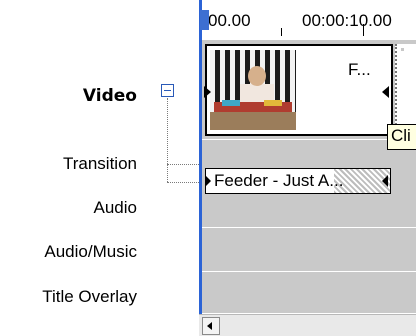 The width and height of the screenshot is (416, 336). I want to click on audio-trim-left-handle, so click(208, 181).